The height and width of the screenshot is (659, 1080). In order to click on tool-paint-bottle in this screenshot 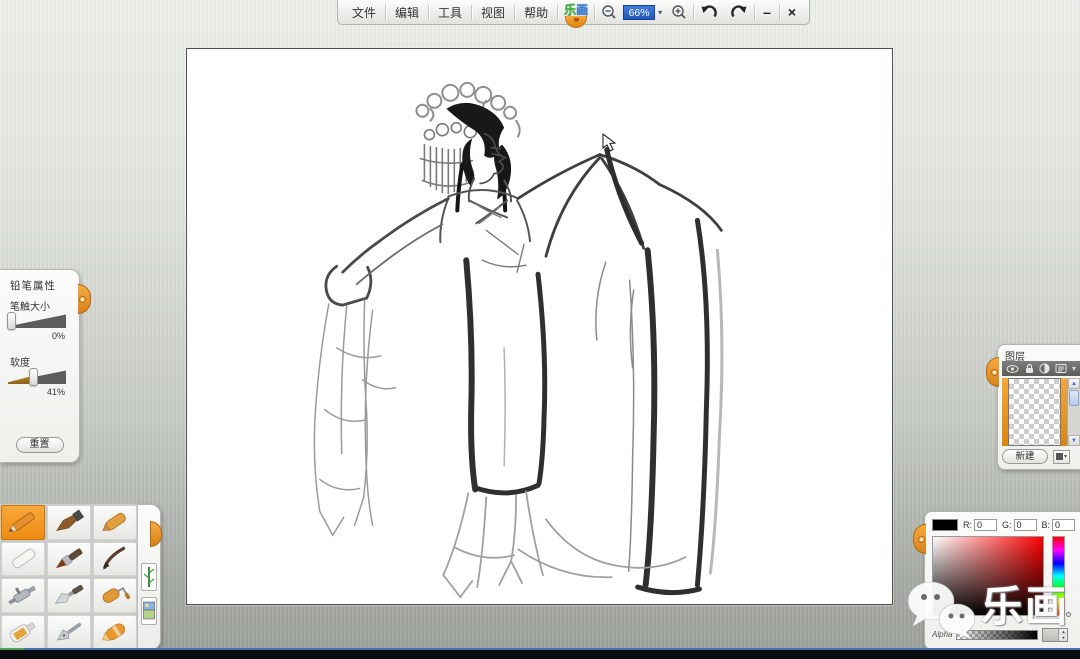, I will do `click(23, 631)`.